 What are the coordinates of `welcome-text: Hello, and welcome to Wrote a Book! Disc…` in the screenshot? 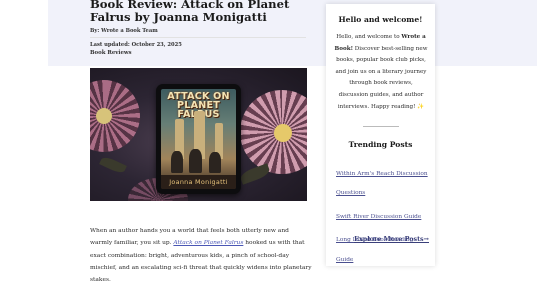 It's located at (381, 72).